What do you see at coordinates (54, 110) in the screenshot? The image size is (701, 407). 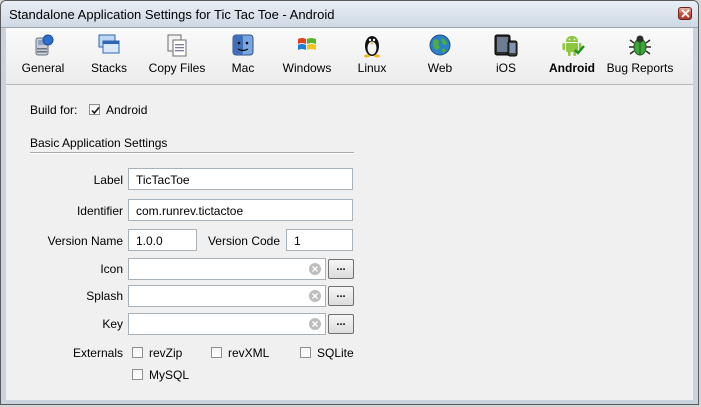 I see `build-for-label: Build for:` at bounding box center [54, 110].